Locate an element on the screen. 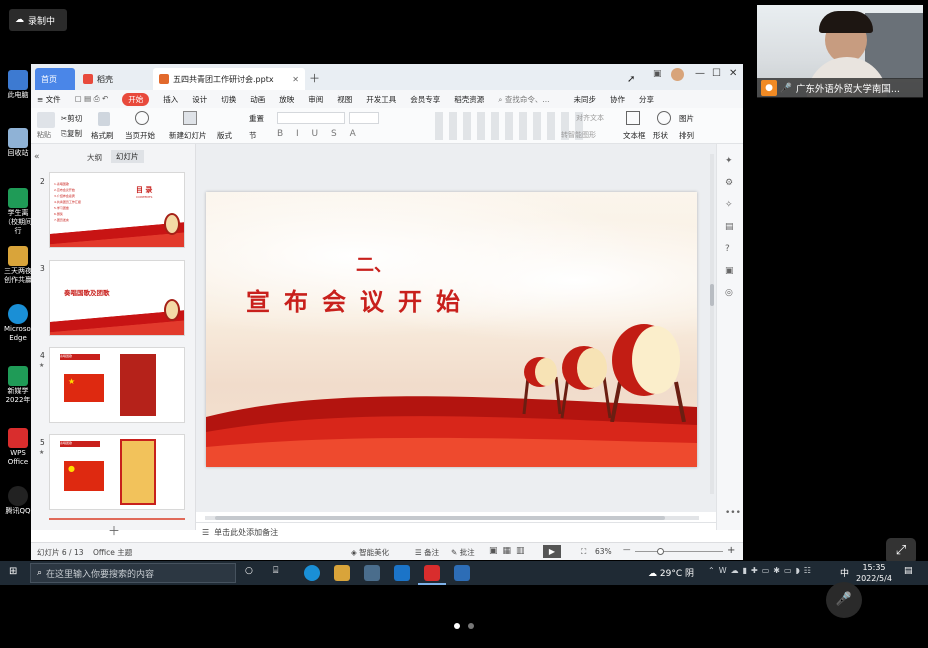 Image resolution: width=928 pixels, height=648 pixels. zoom-out-icon: — is located at coordinates (627, 549).